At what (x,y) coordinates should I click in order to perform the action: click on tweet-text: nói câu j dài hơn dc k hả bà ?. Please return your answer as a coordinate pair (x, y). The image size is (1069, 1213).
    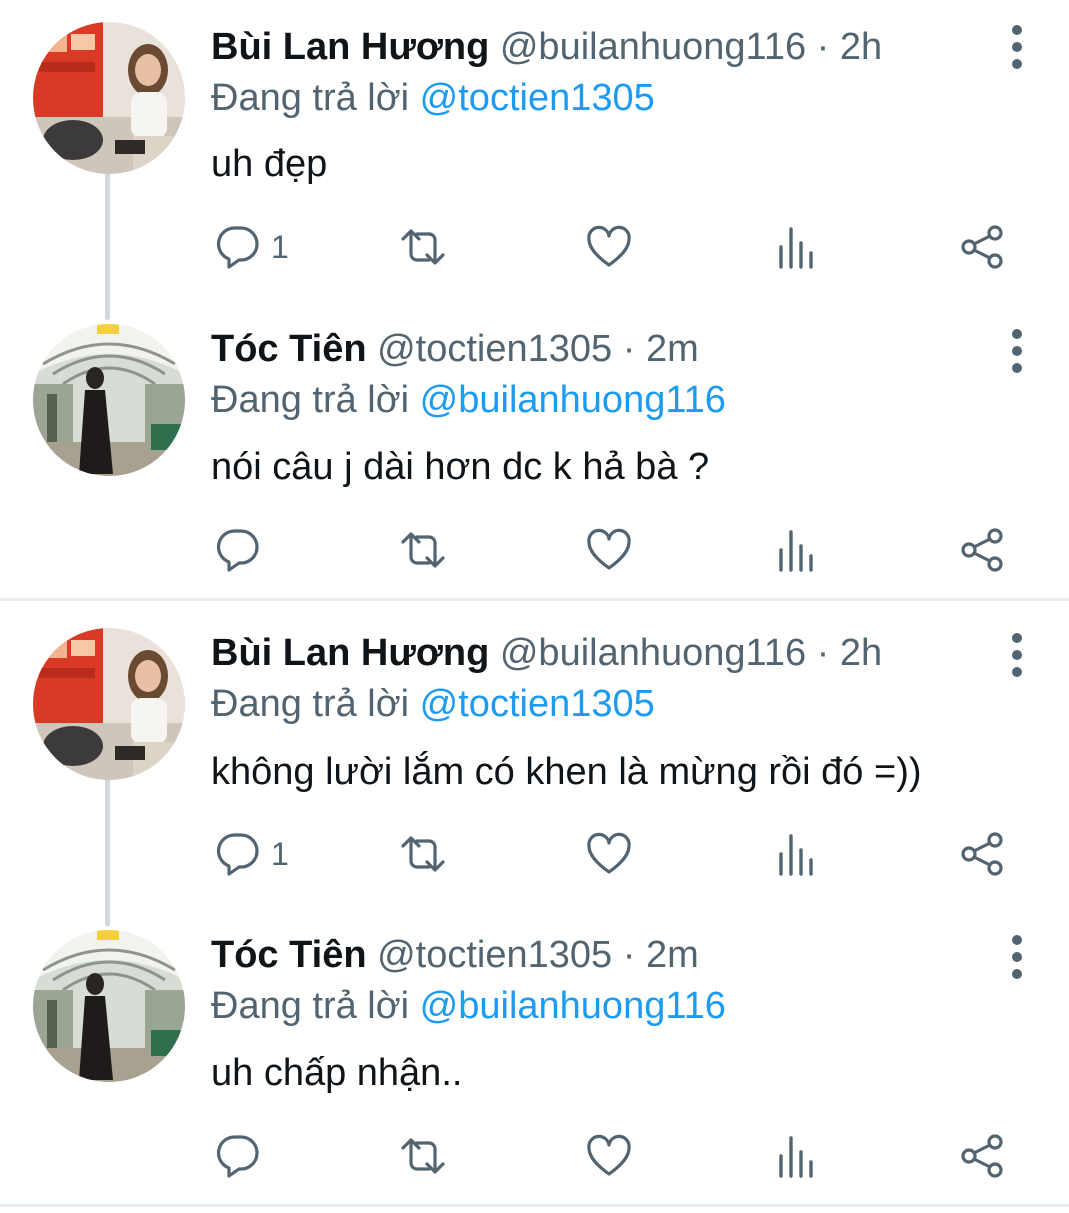
    Looking at the image, I should click on (460, 467).